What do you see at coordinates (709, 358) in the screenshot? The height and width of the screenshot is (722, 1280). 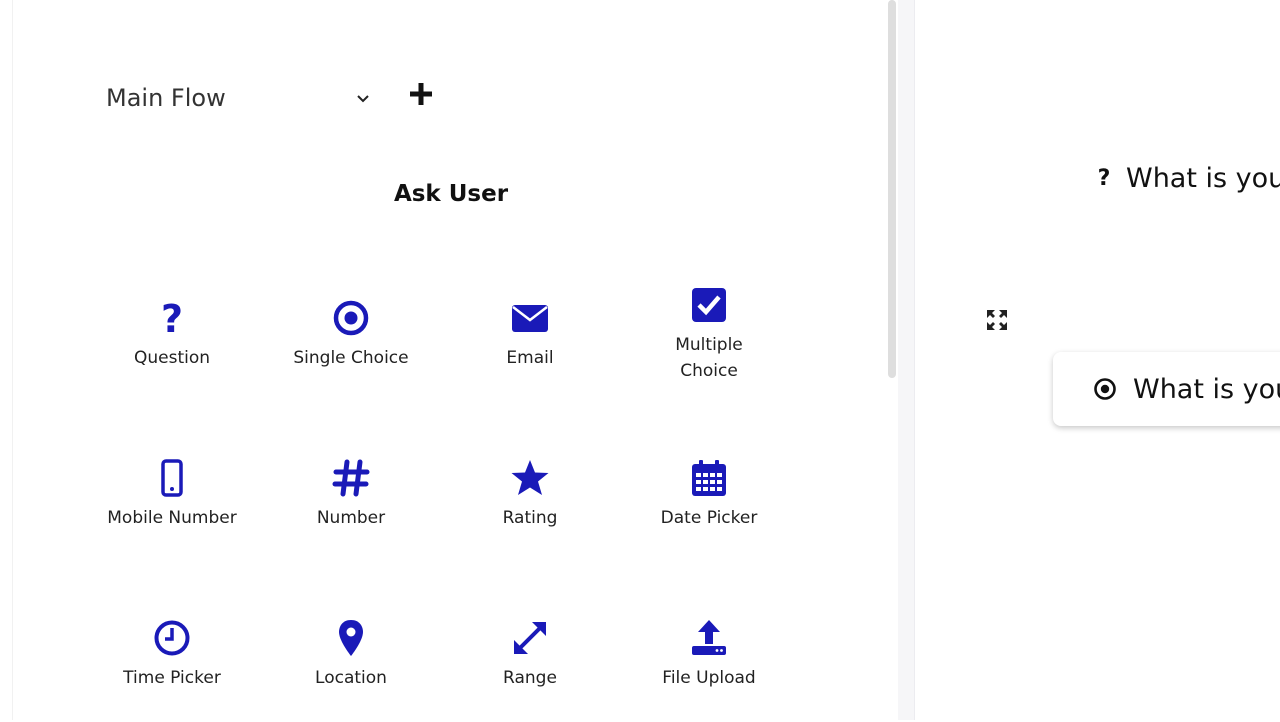 I see `tile-label: Multiple Choice` at bounding box center [709, 358].